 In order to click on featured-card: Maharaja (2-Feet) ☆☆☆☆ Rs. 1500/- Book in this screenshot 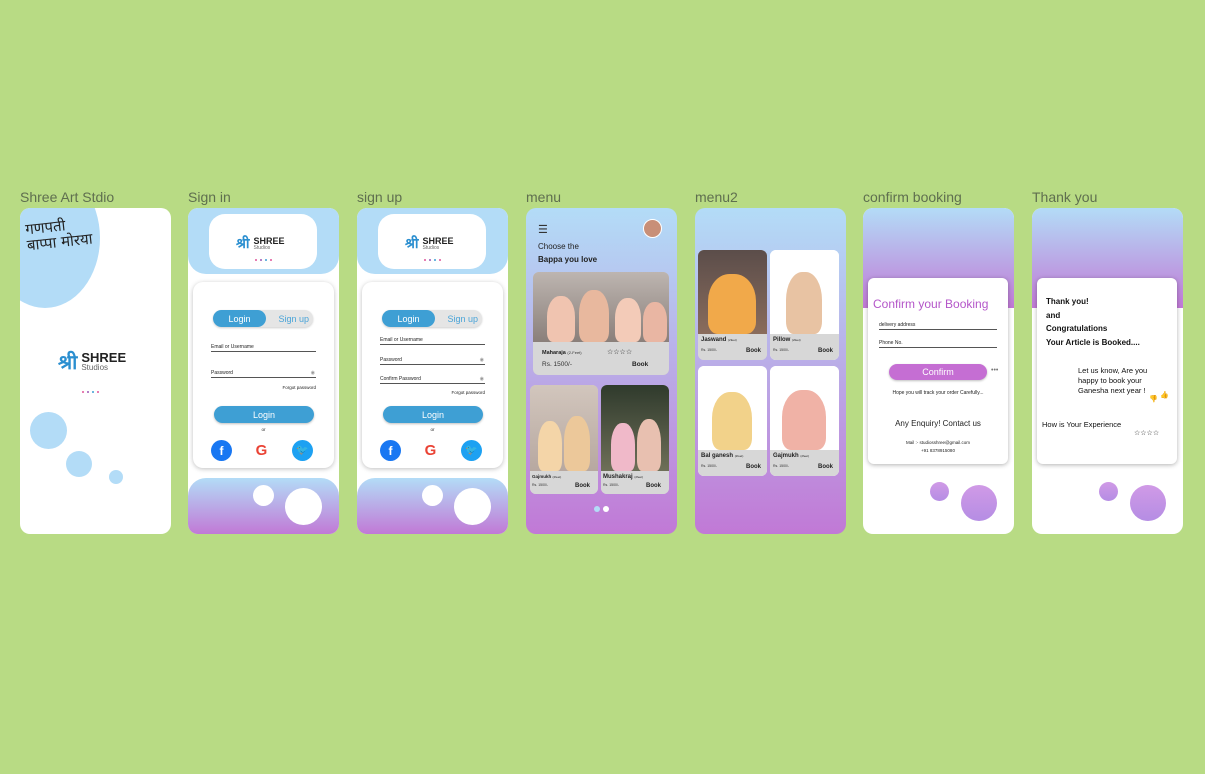, I will do `click(601, 323)`.